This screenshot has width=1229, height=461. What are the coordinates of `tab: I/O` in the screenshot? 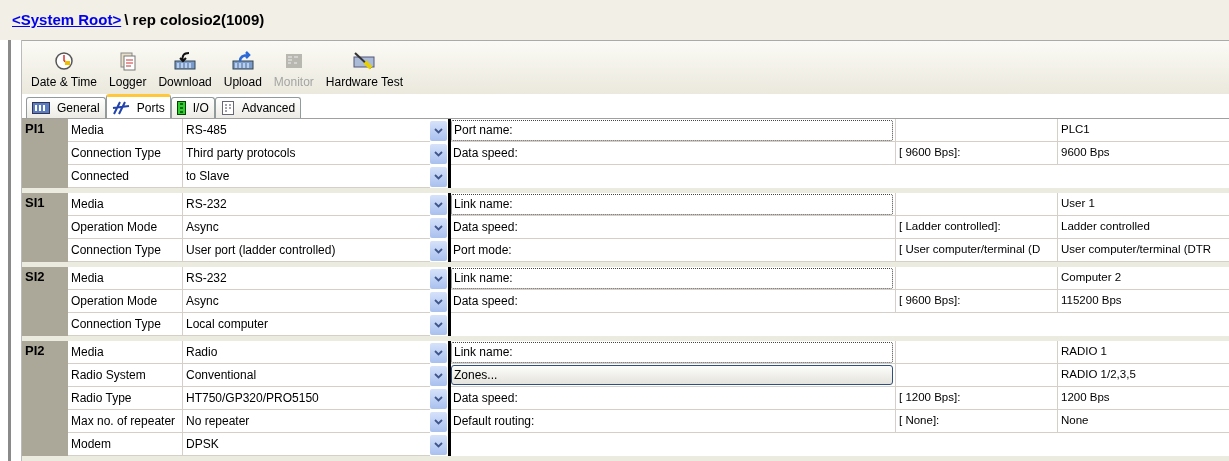 It's located at (192, 107).